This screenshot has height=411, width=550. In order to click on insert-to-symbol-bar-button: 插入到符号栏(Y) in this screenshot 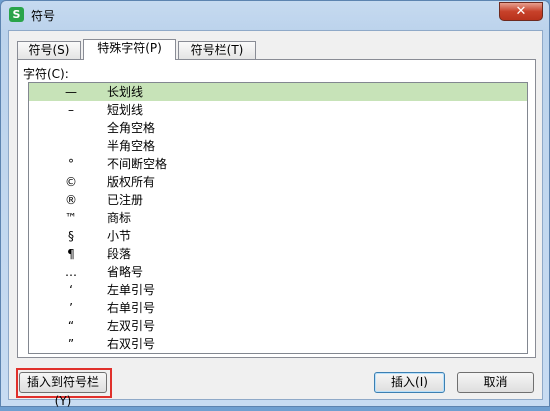, I will do `click(63, 390)`.